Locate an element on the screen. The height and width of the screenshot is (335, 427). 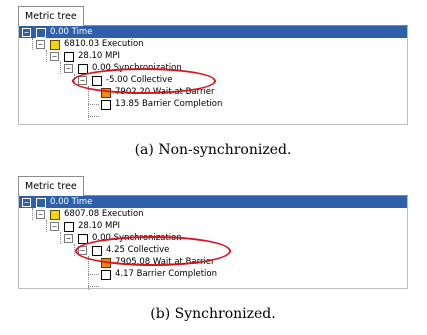
tree-row-barrier-completion: 13.85 Barrier Completion is located at coordinates (213, 104).